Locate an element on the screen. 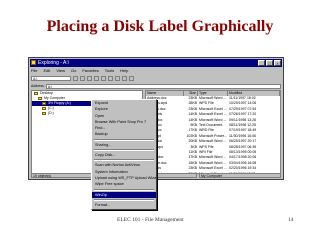 This screenshot has height=247, width=320. up-button is located at coordinates (89, 78).